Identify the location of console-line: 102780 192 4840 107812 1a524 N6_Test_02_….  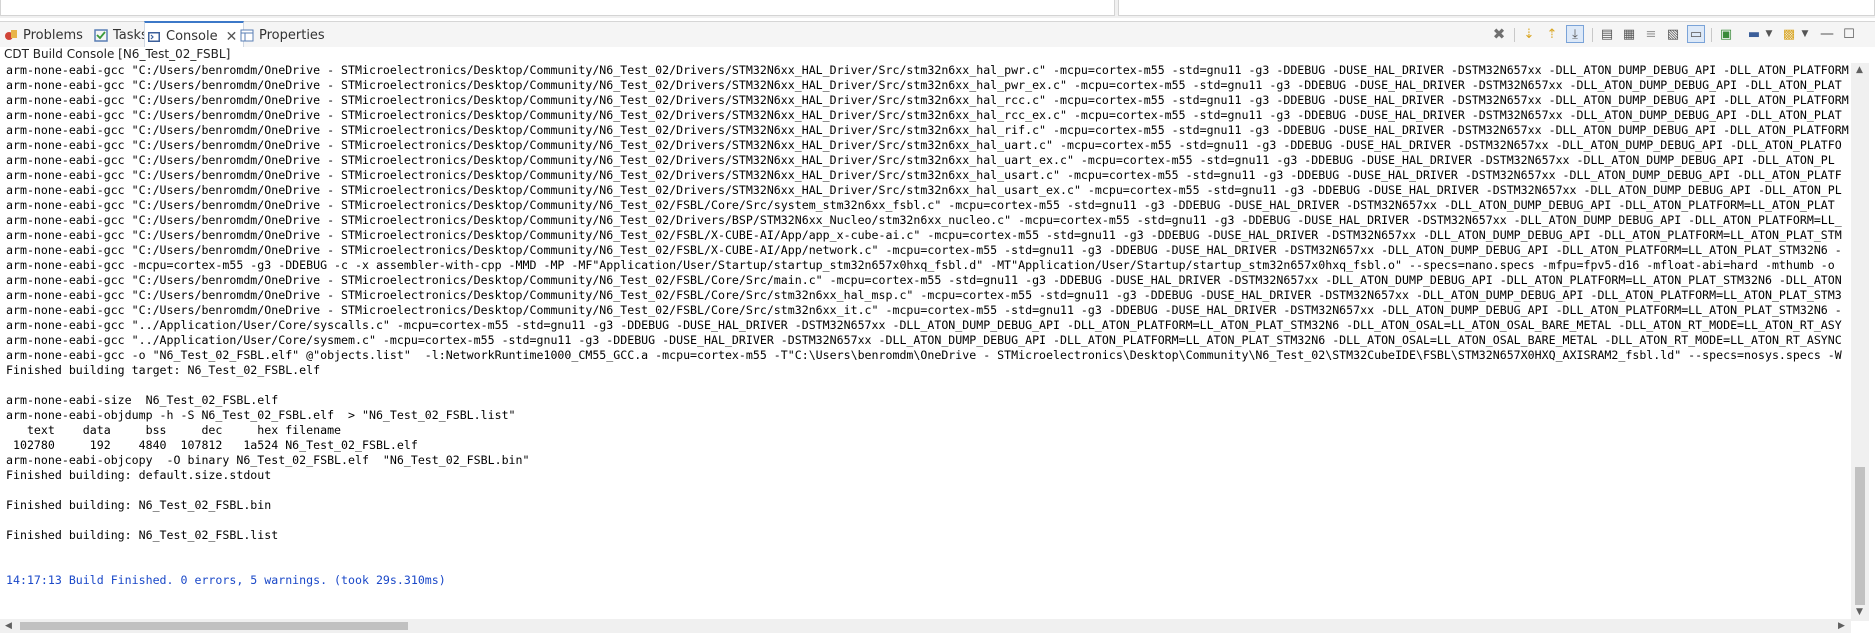
(212, 445).